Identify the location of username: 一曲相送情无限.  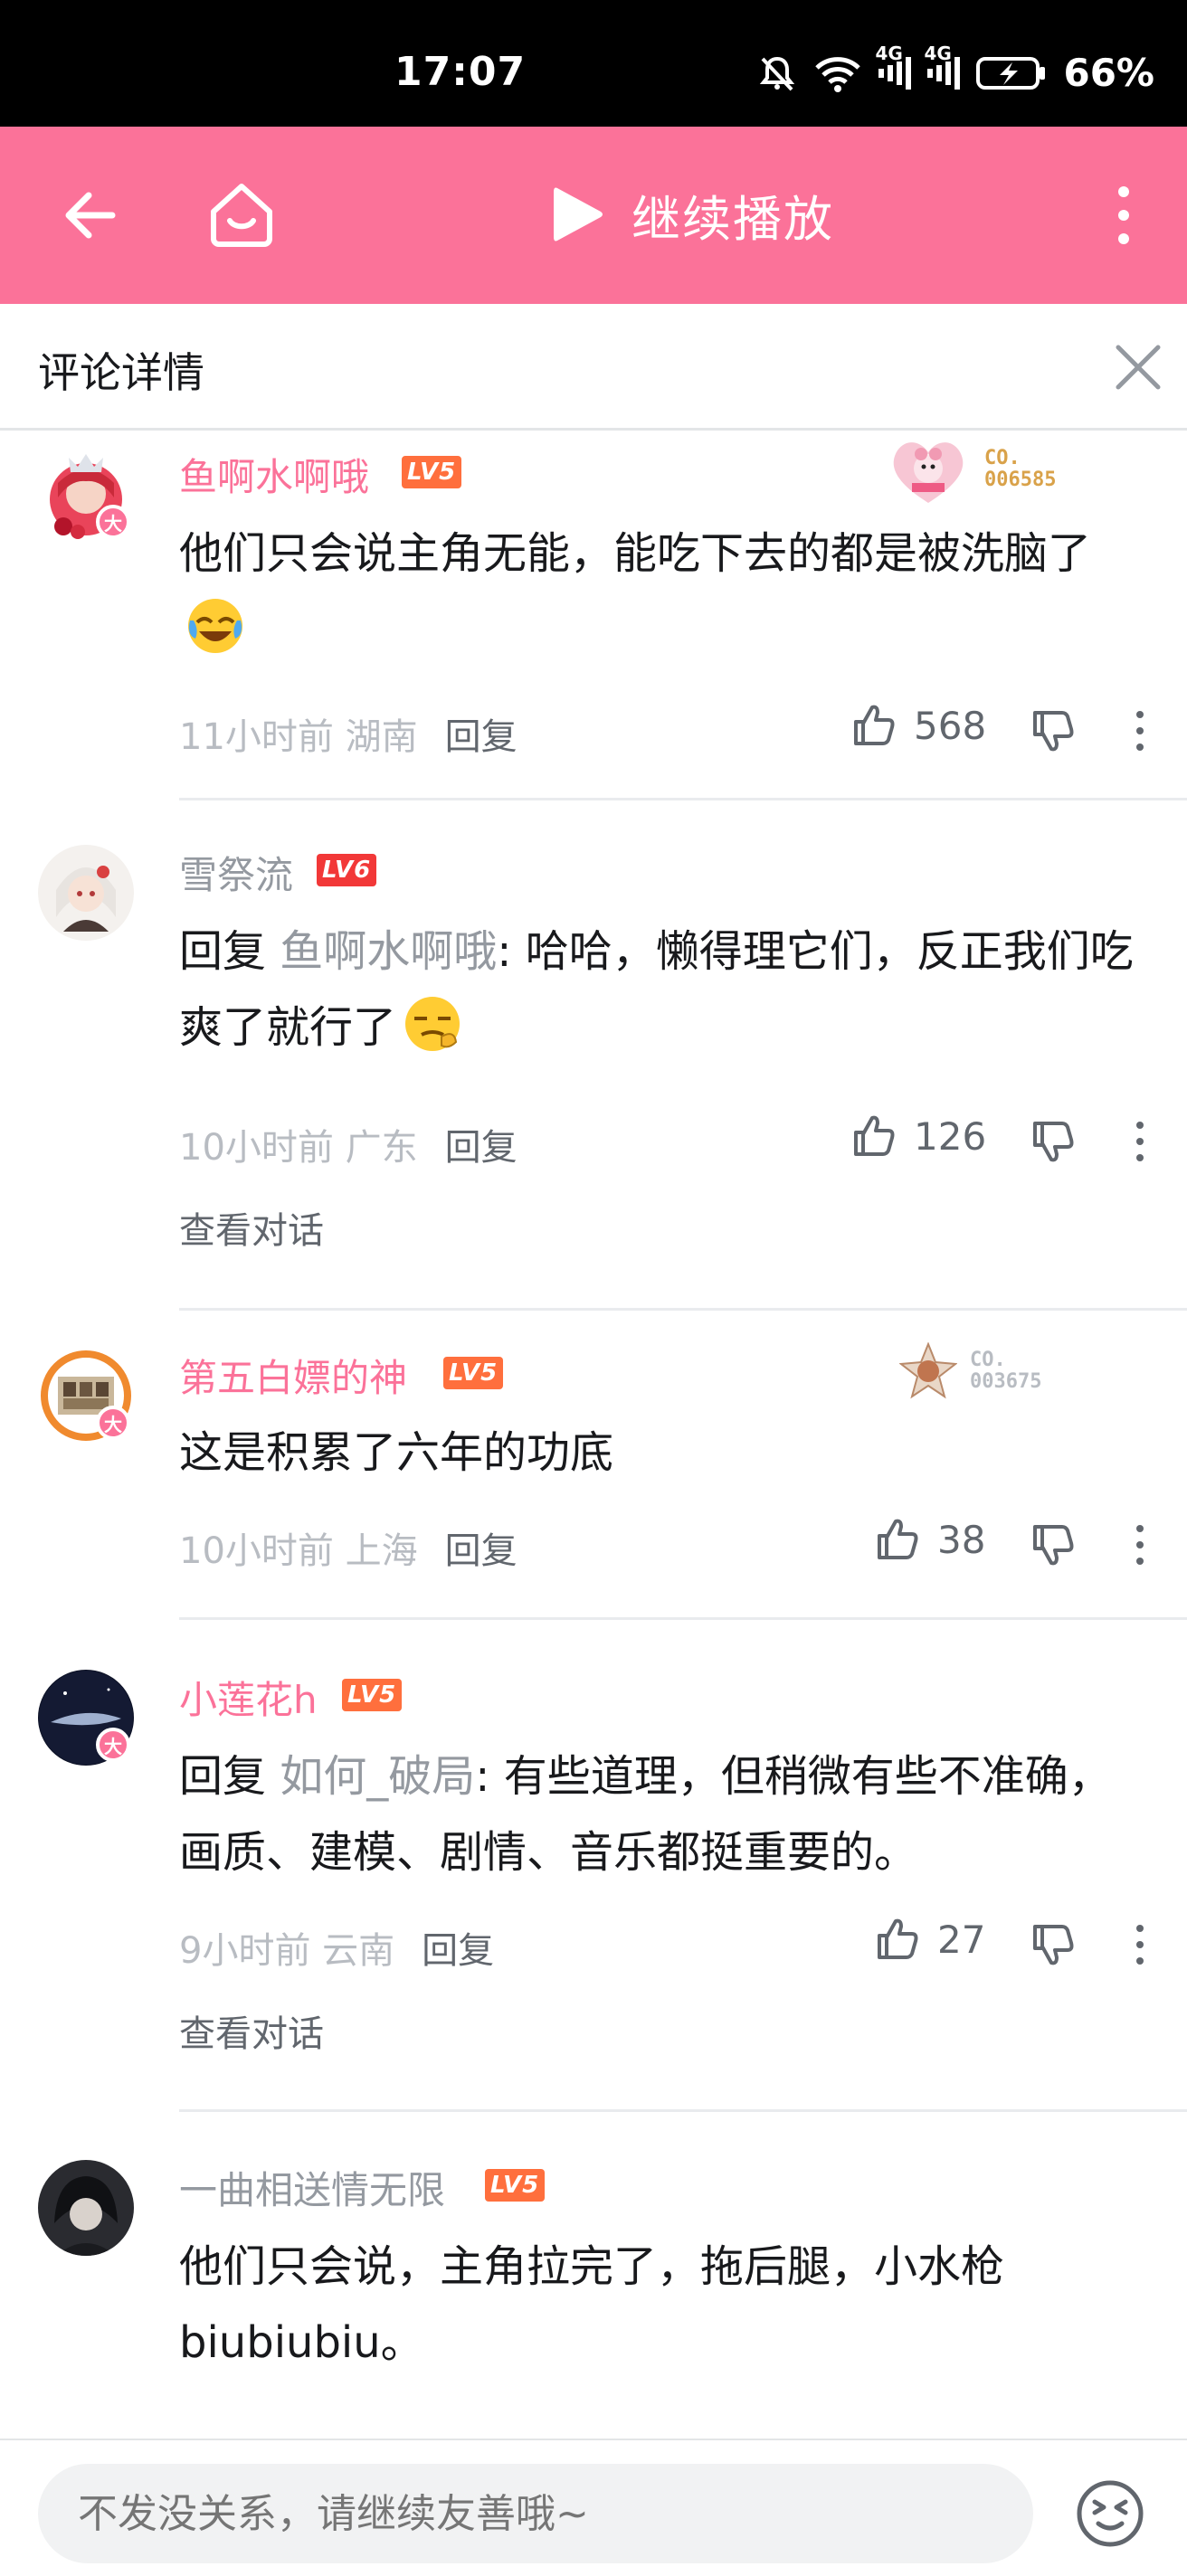
(312, 2187).